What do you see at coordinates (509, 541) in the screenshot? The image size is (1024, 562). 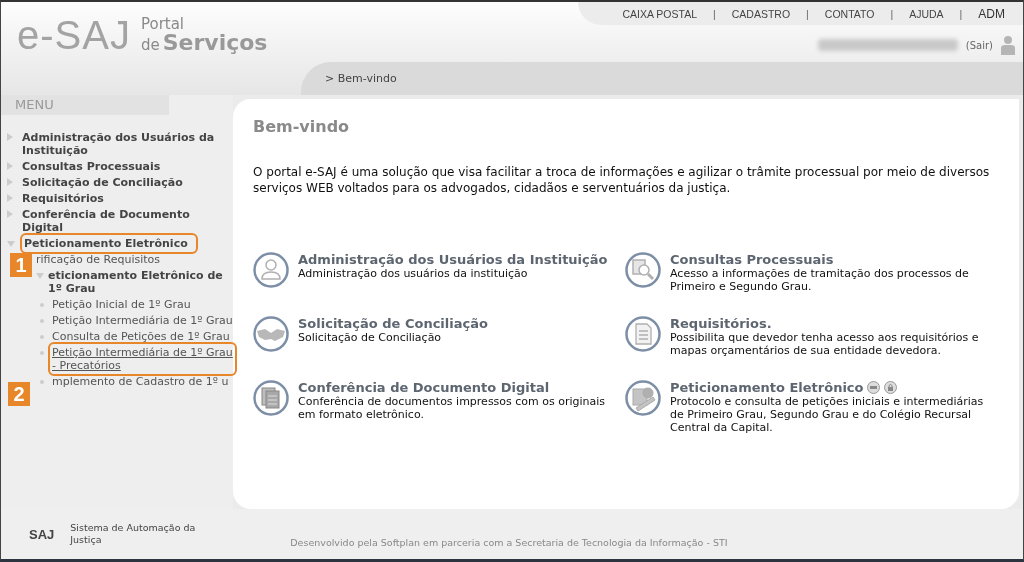 I see `credits-text: Desenvolvido pela Softplan em parceria com a Secretaria de Tecnologia da Informação - STI` at bounding box center [509, 541].